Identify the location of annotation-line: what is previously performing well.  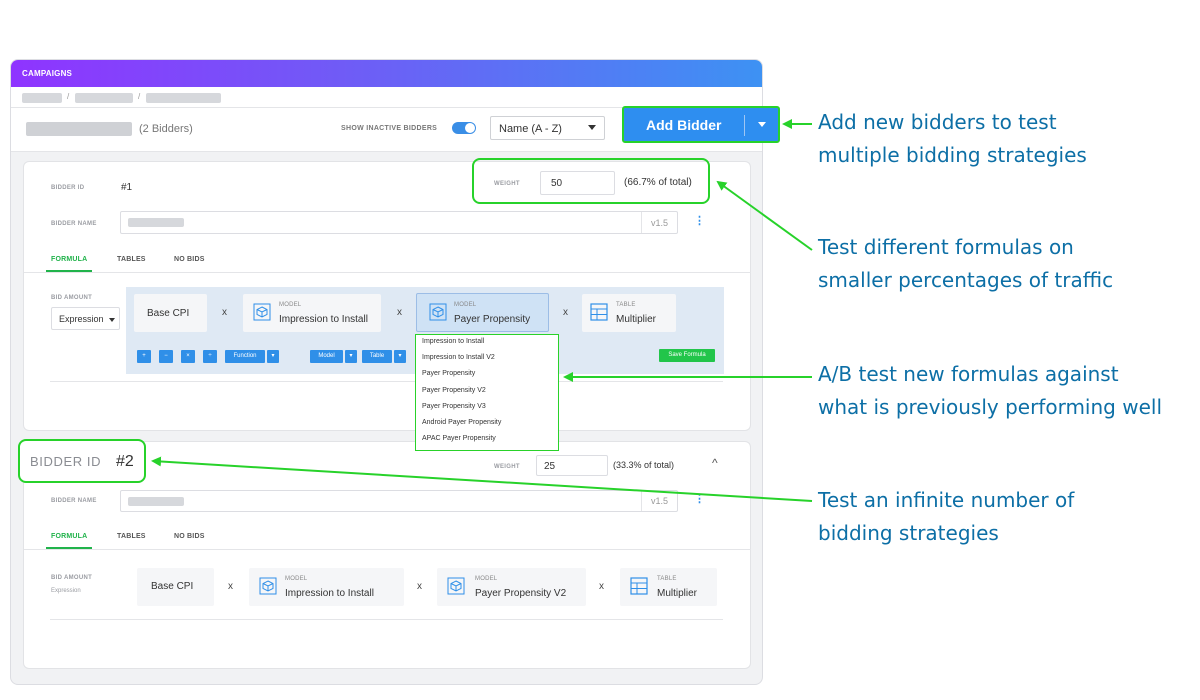
(990, 407).